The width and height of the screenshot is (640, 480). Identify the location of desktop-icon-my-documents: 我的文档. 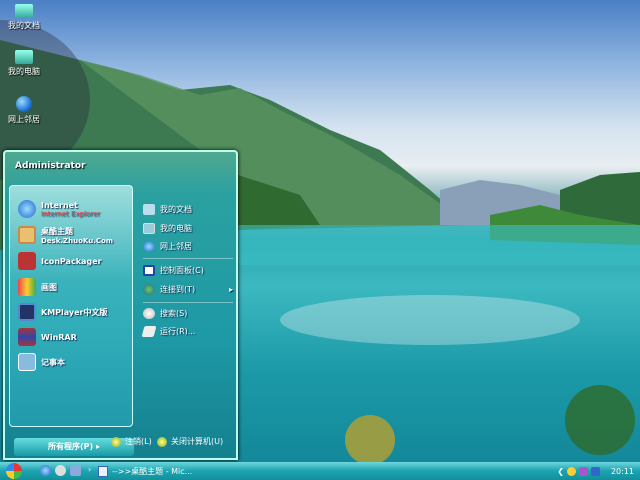
(24, 17).